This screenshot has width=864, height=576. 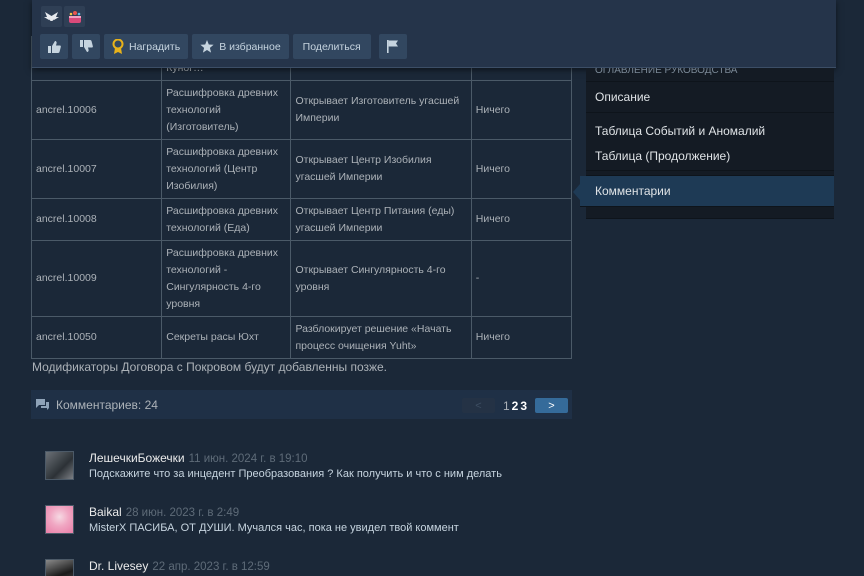 I want to click on event-effect-cell: Открывает Сингулярность 4-го уровня, so click(x=381, y=278).